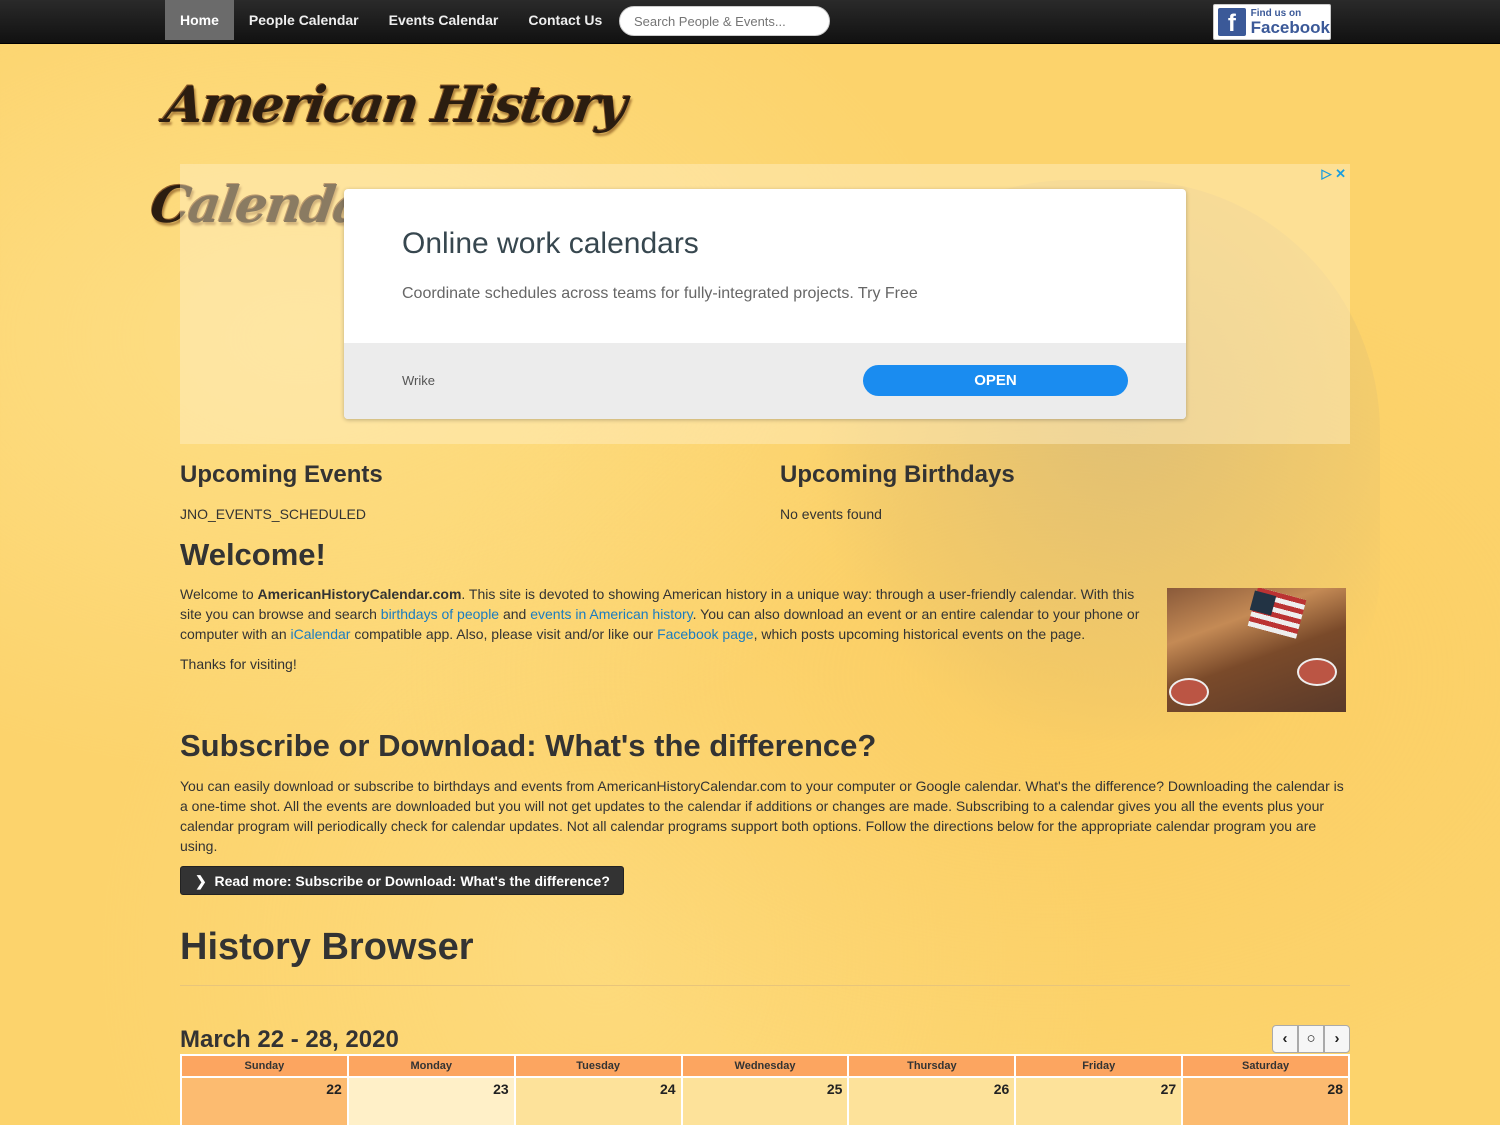 The image size is (1500, 1125). I want to click on site-logo: American History Calendar, so click(399, 144).